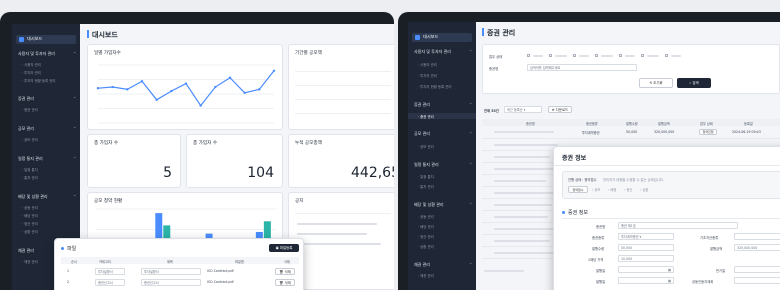 This screenshot has width=780, height=290. What do you see at coordinates (598, 238) in the screenshot?
I see `field-label: 증권종류` at bounding box center [598, 238].